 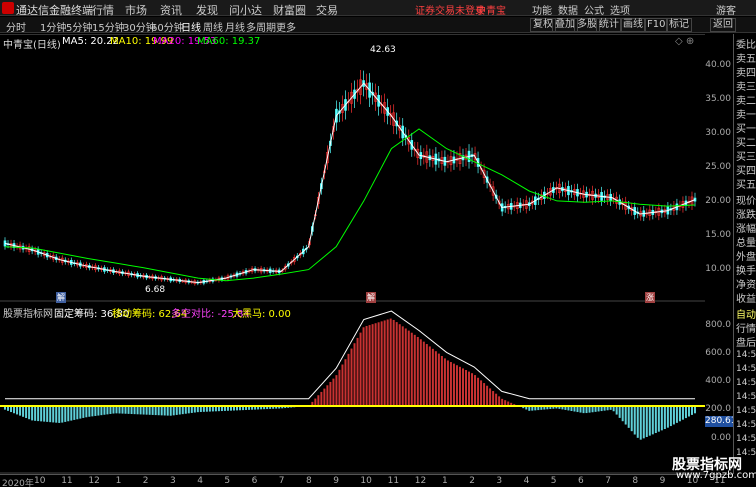 I want to click on period-tab-active: 日线, so click(x=191, y=26).